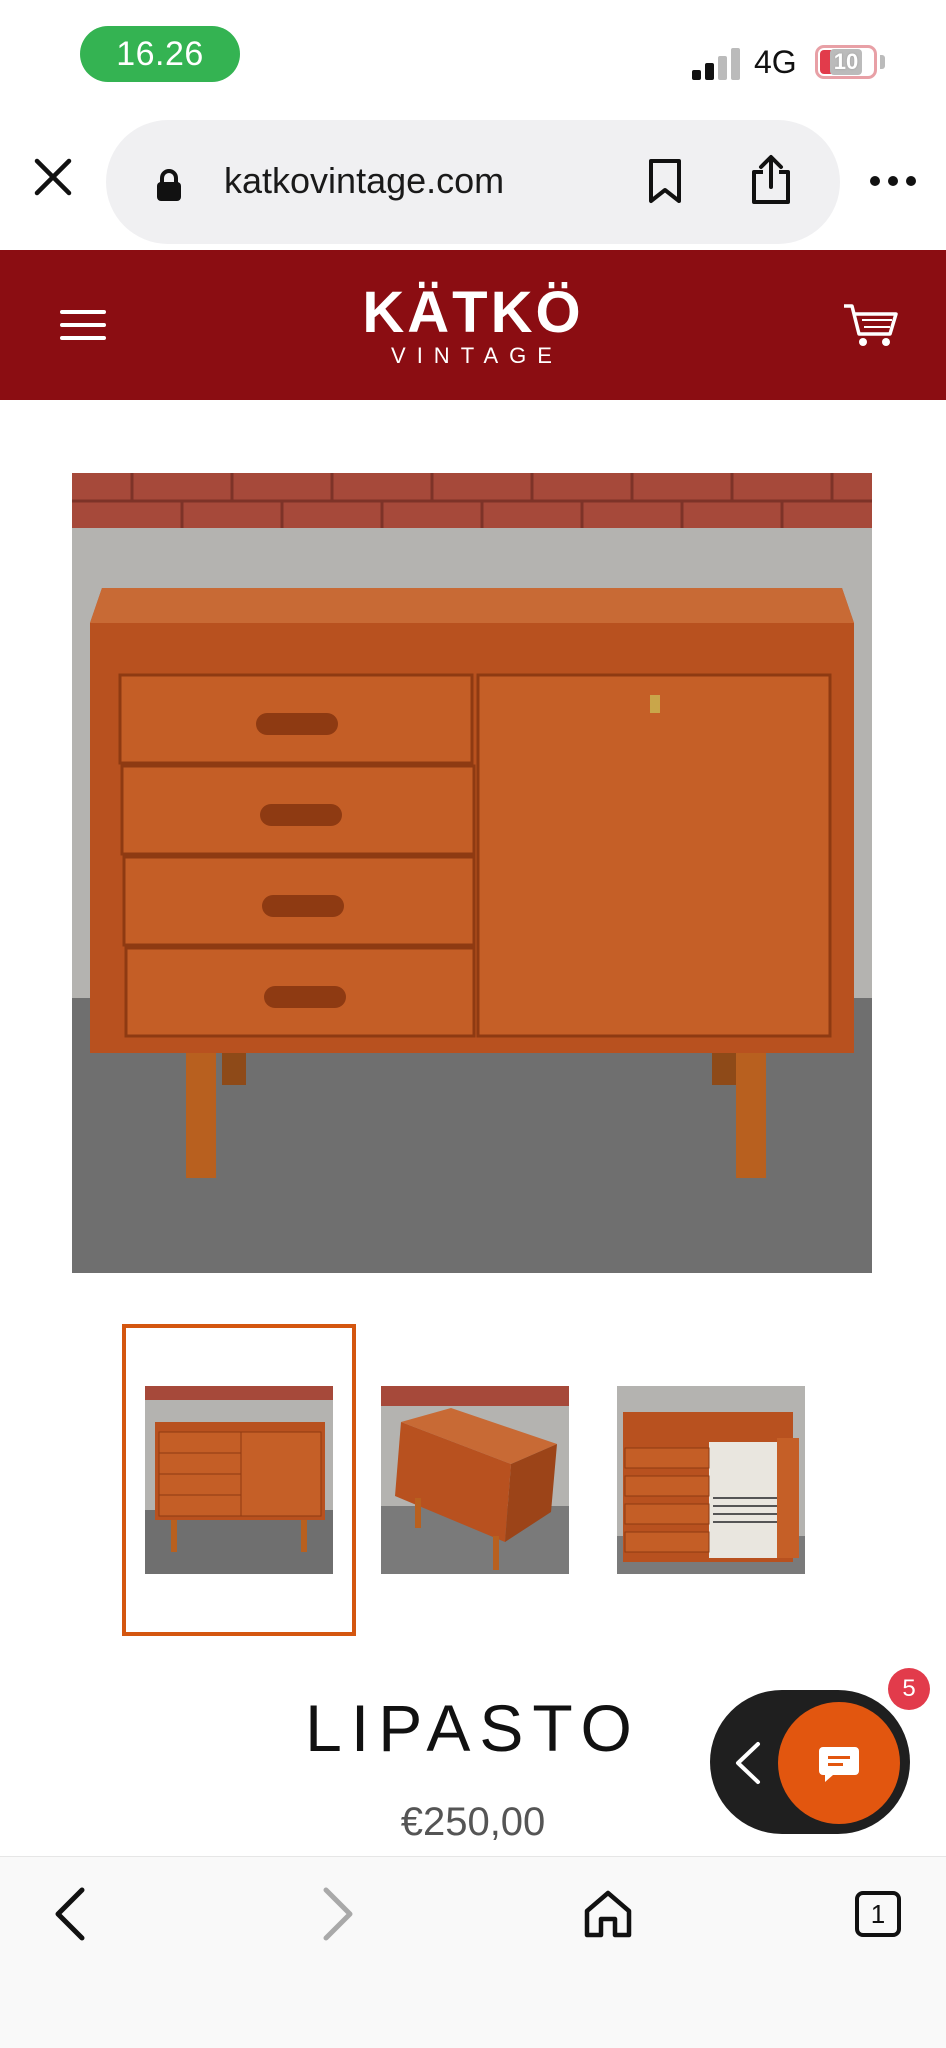 This screenshot has height=2048, width=946. I want to click on chevron-left-icon, so click(748, 1763).